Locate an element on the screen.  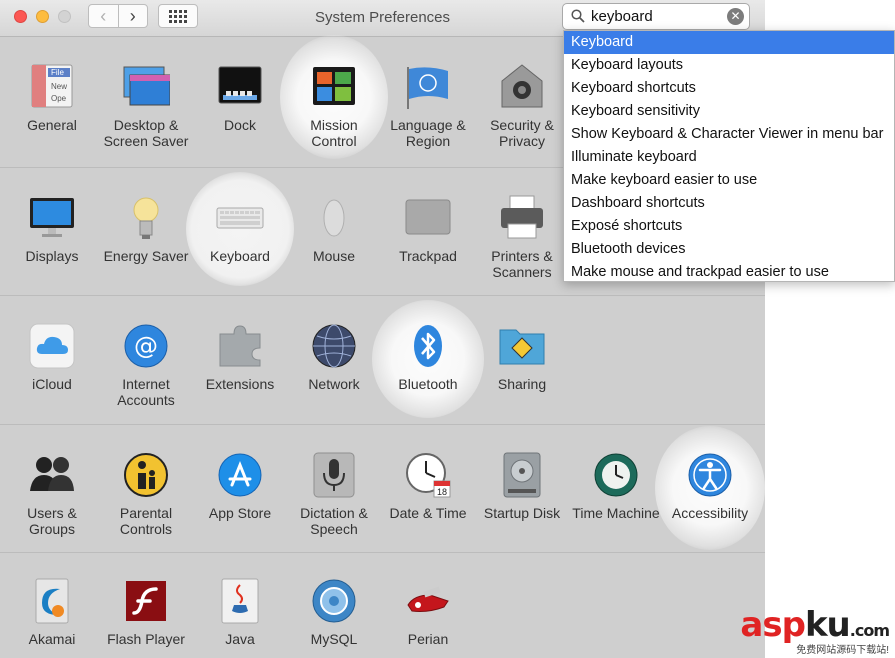
mission-control-icon is located at coordinates (334, 87).